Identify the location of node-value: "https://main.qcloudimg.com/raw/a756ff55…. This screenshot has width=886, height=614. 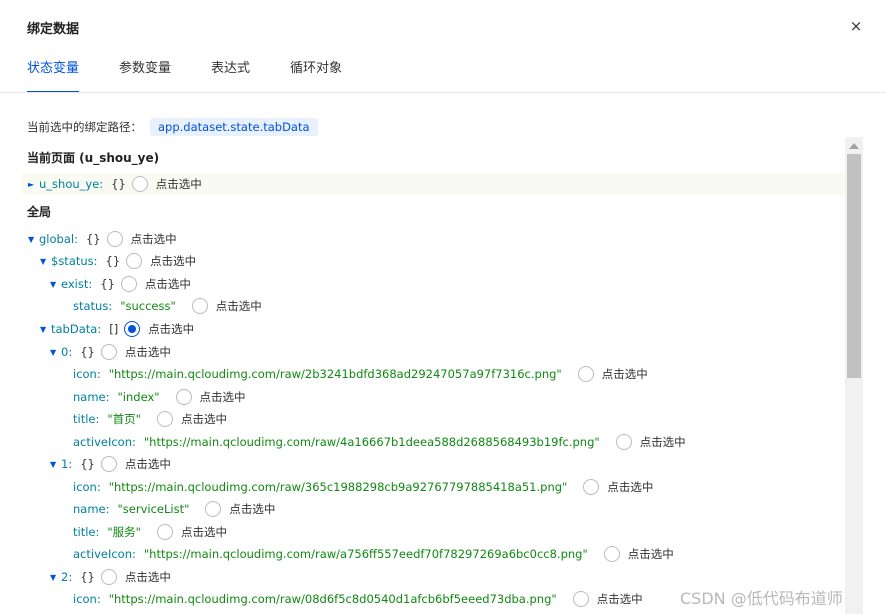
(365, 554).